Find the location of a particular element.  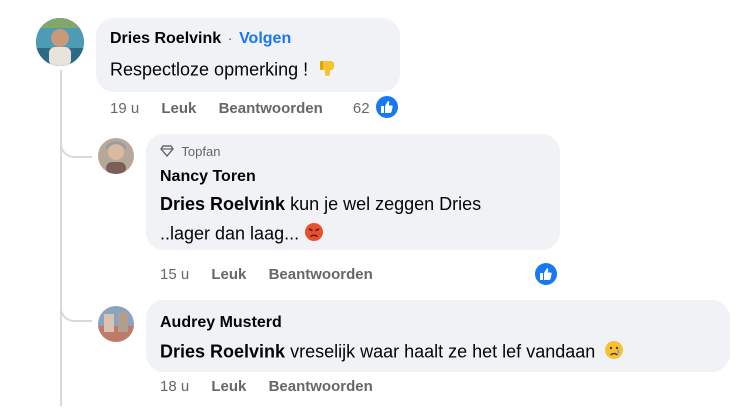

comment-meta-2: 15 u Leuk Beantwoorden is located at coordinates (266, 274).